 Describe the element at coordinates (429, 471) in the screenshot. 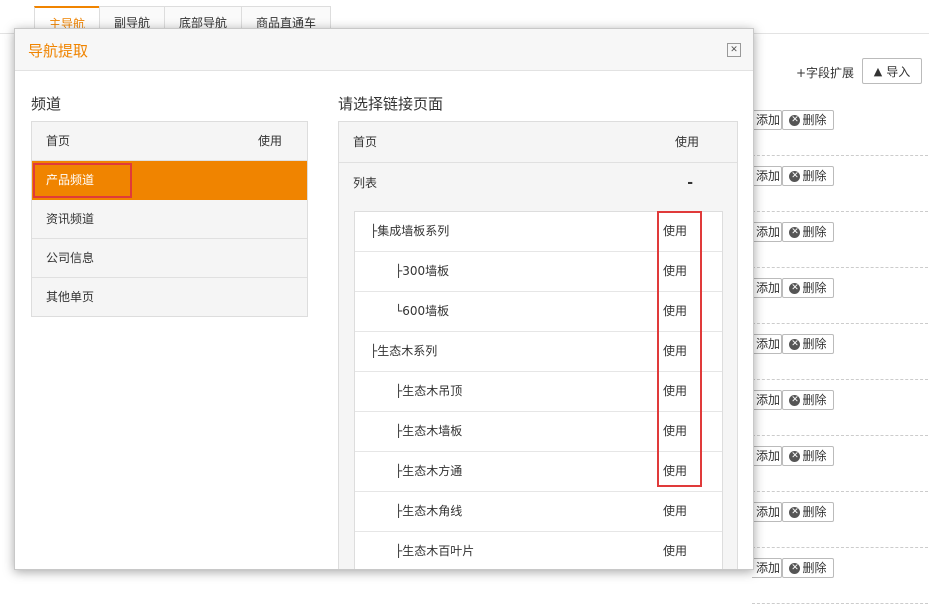

I see `sub-page-label: ├生态木方通` at that location.